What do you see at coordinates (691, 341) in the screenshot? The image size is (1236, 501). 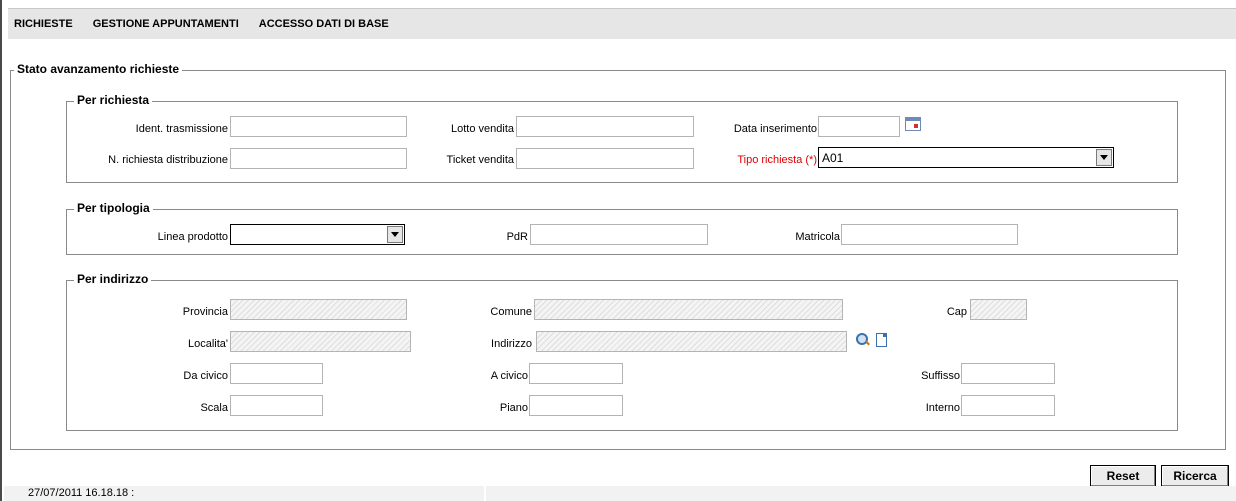 I see `indirizzo-input` at bounding box center [691, 341].